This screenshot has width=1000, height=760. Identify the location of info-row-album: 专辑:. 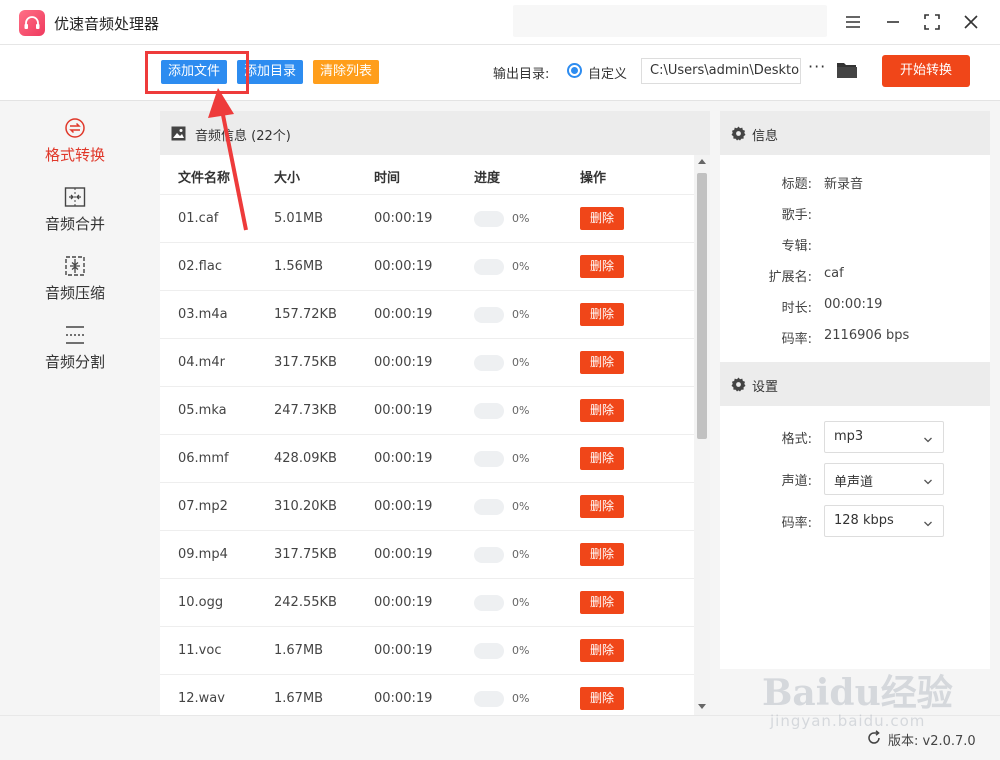
(855, 245).